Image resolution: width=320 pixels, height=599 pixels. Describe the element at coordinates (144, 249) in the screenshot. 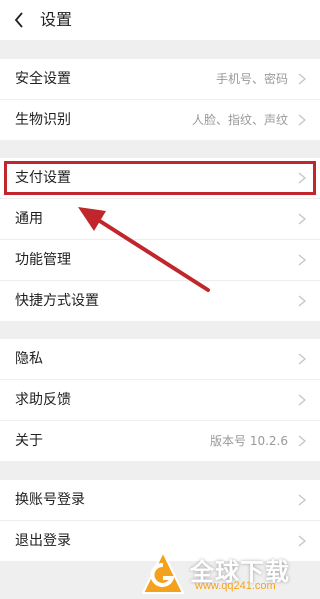

I see `annotation-arrow` at that location.